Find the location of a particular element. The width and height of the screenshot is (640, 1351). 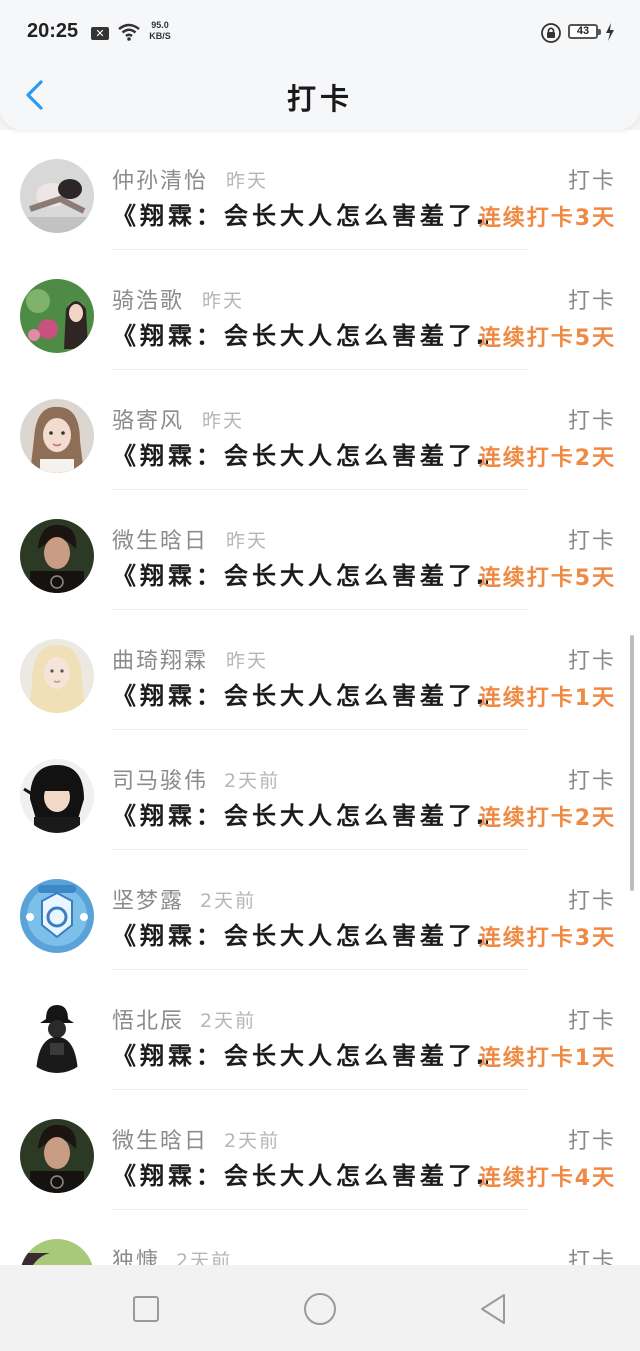

list-item: 微生晗日 昨天 打卡 《翔霖：会长大人怎么害羞了… 连续打卡5天 is located at coordinates (320, 550).